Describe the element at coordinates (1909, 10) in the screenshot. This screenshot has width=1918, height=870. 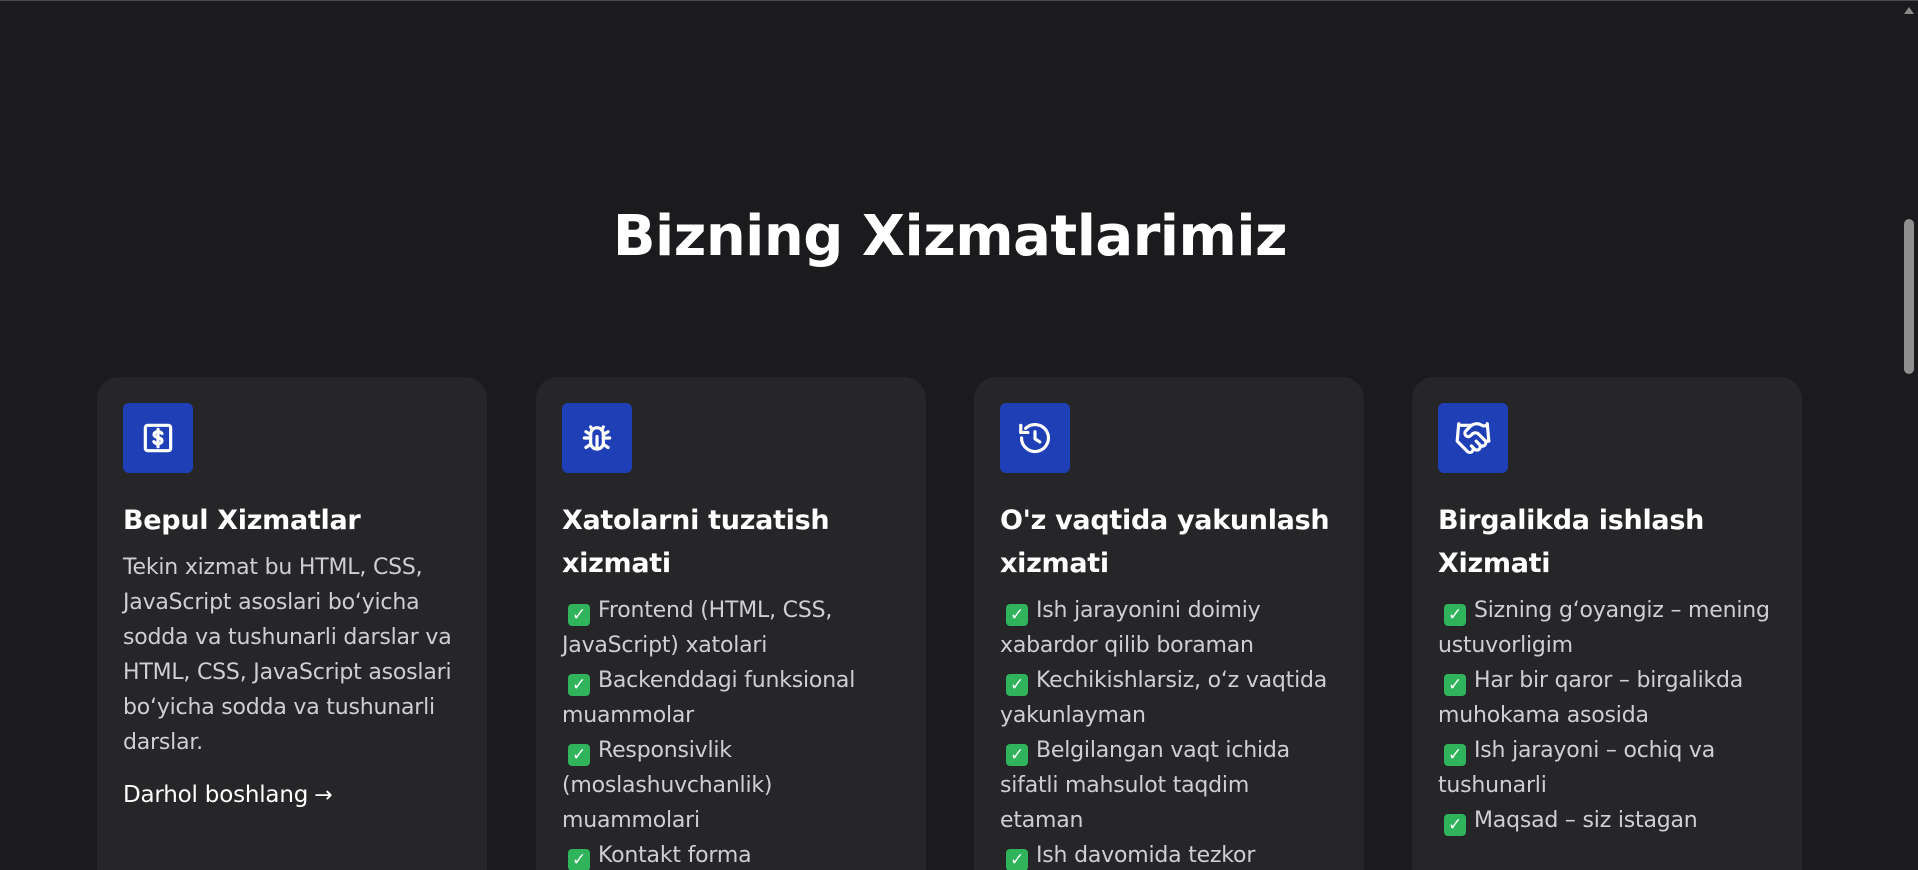
I see `scroll-up-arrow-icon` at that location.